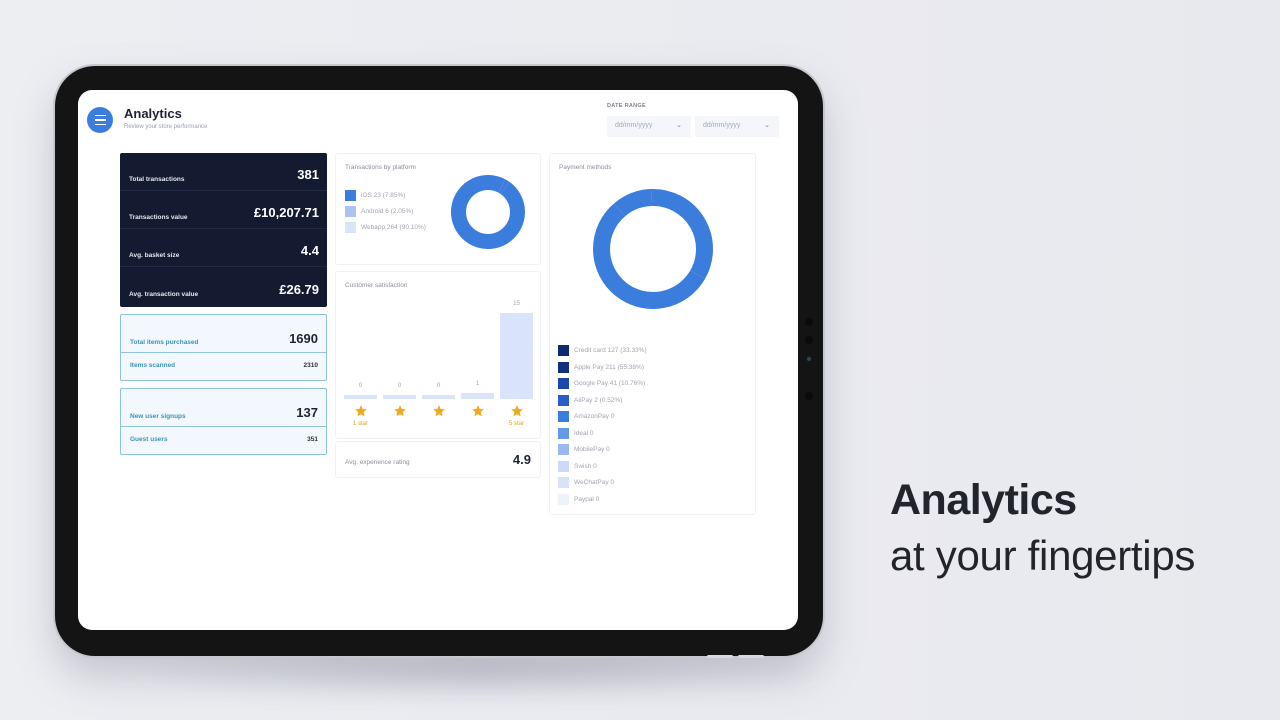  I want to click on summary-row: Avg. basket size 4.4, so click(223, 248).